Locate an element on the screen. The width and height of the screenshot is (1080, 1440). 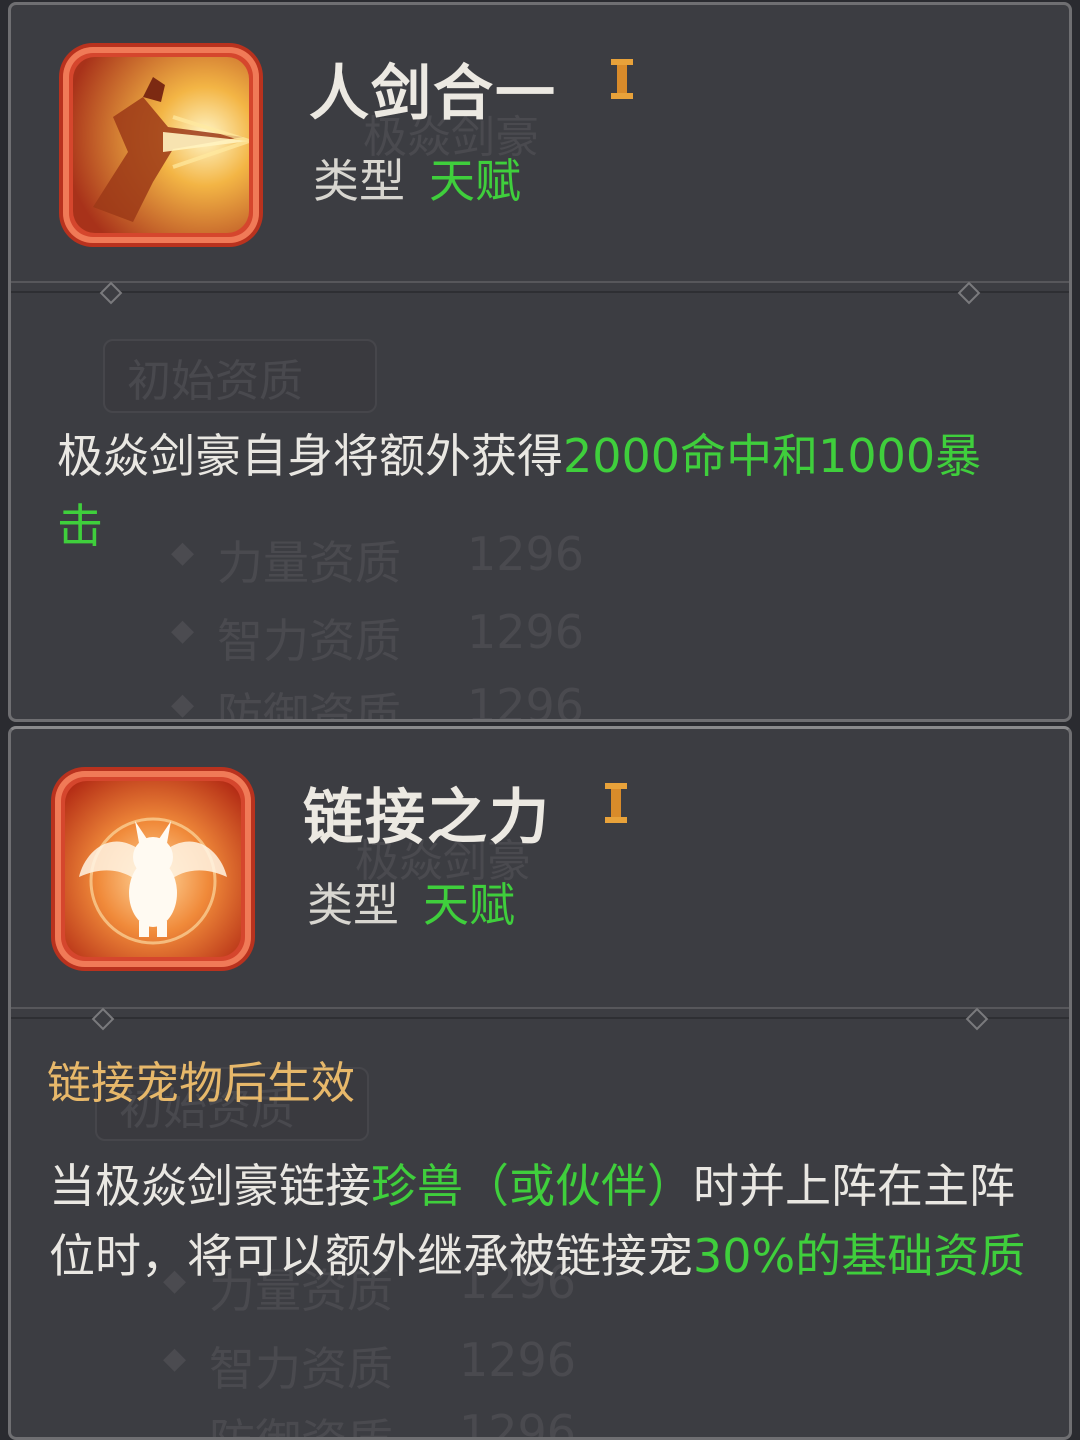
skill-description: 极焱剑豪自身将额外获得2000命中和1000暴击 is located at coordinates (542, 491).